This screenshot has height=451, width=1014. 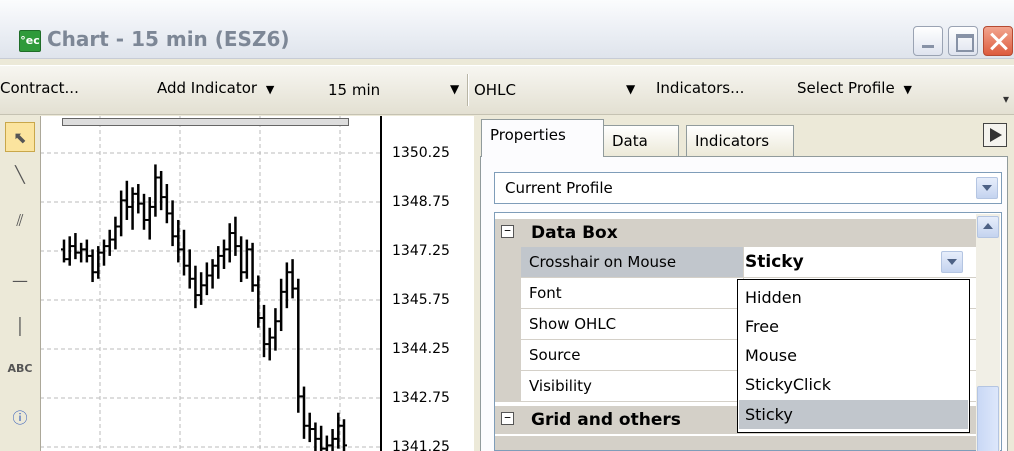 I want to click on tab-indicators: Indicators, so click(x=740, y=140).